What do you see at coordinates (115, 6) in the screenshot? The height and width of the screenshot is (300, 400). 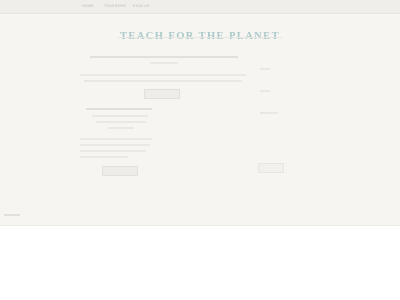 I see `nav-link-teachers: Teachers` at bounding box center [115, 6].